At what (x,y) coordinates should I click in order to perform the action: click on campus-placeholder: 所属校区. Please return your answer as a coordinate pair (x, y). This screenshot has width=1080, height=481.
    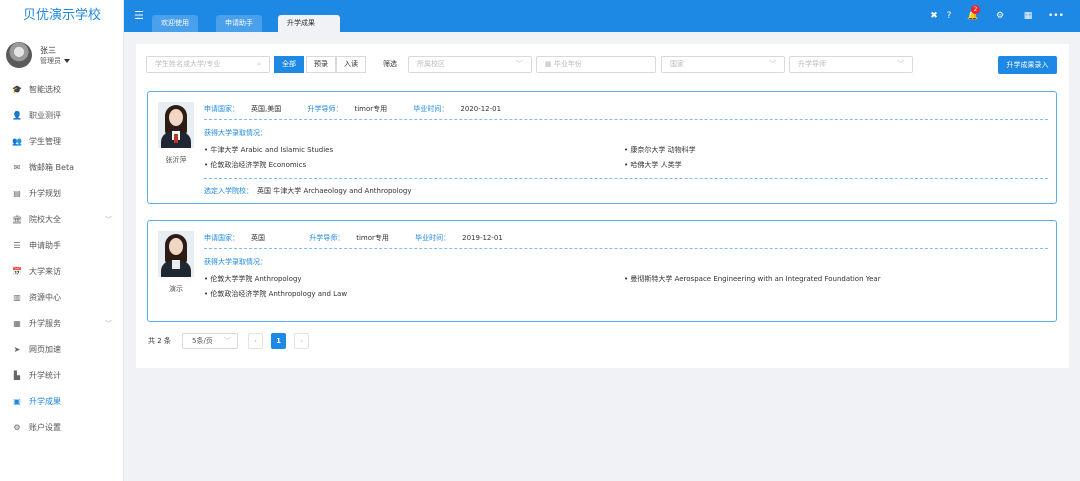
    Looking at the image, I should click on (431, 64).